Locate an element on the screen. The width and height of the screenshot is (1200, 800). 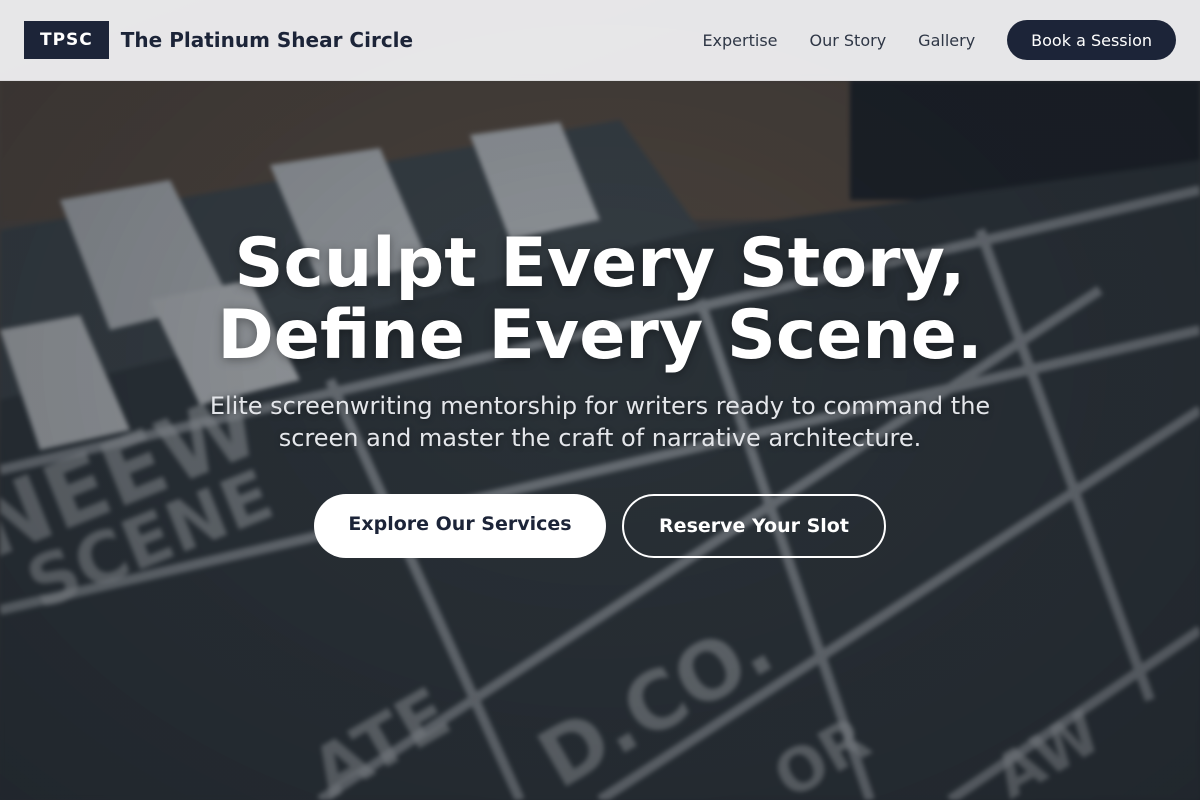
hero-actions: Explore Our Services Reserve Your Slot is located at coordinates (600, 526).